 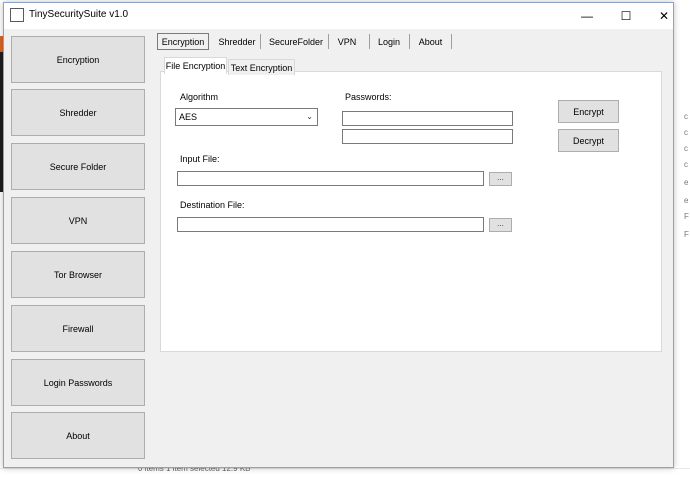 I want to click on algorithm-label: Algorithm, so click(x=199, y=97).